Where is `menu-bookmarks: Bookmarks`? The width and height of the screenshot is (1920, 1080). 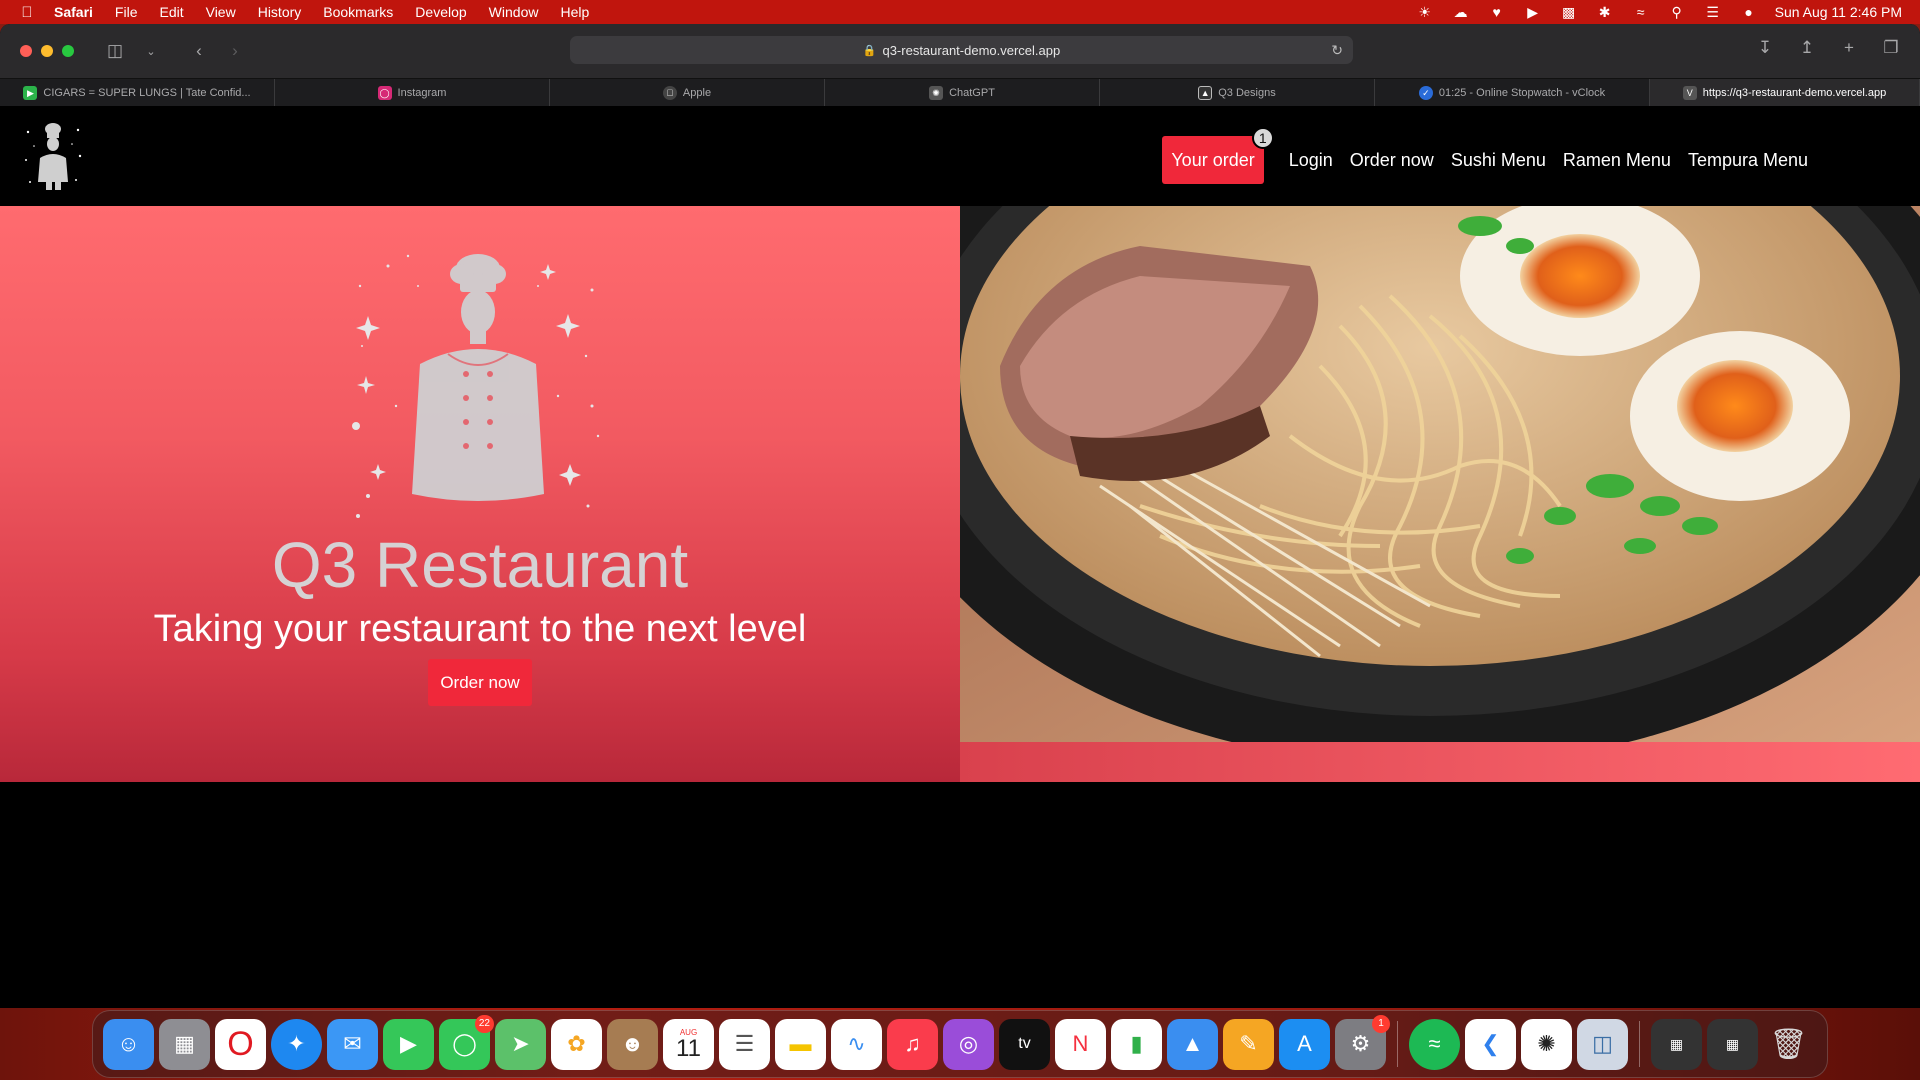 menu-bookmarks: Bookmarks is located at coordinates (358, 12).